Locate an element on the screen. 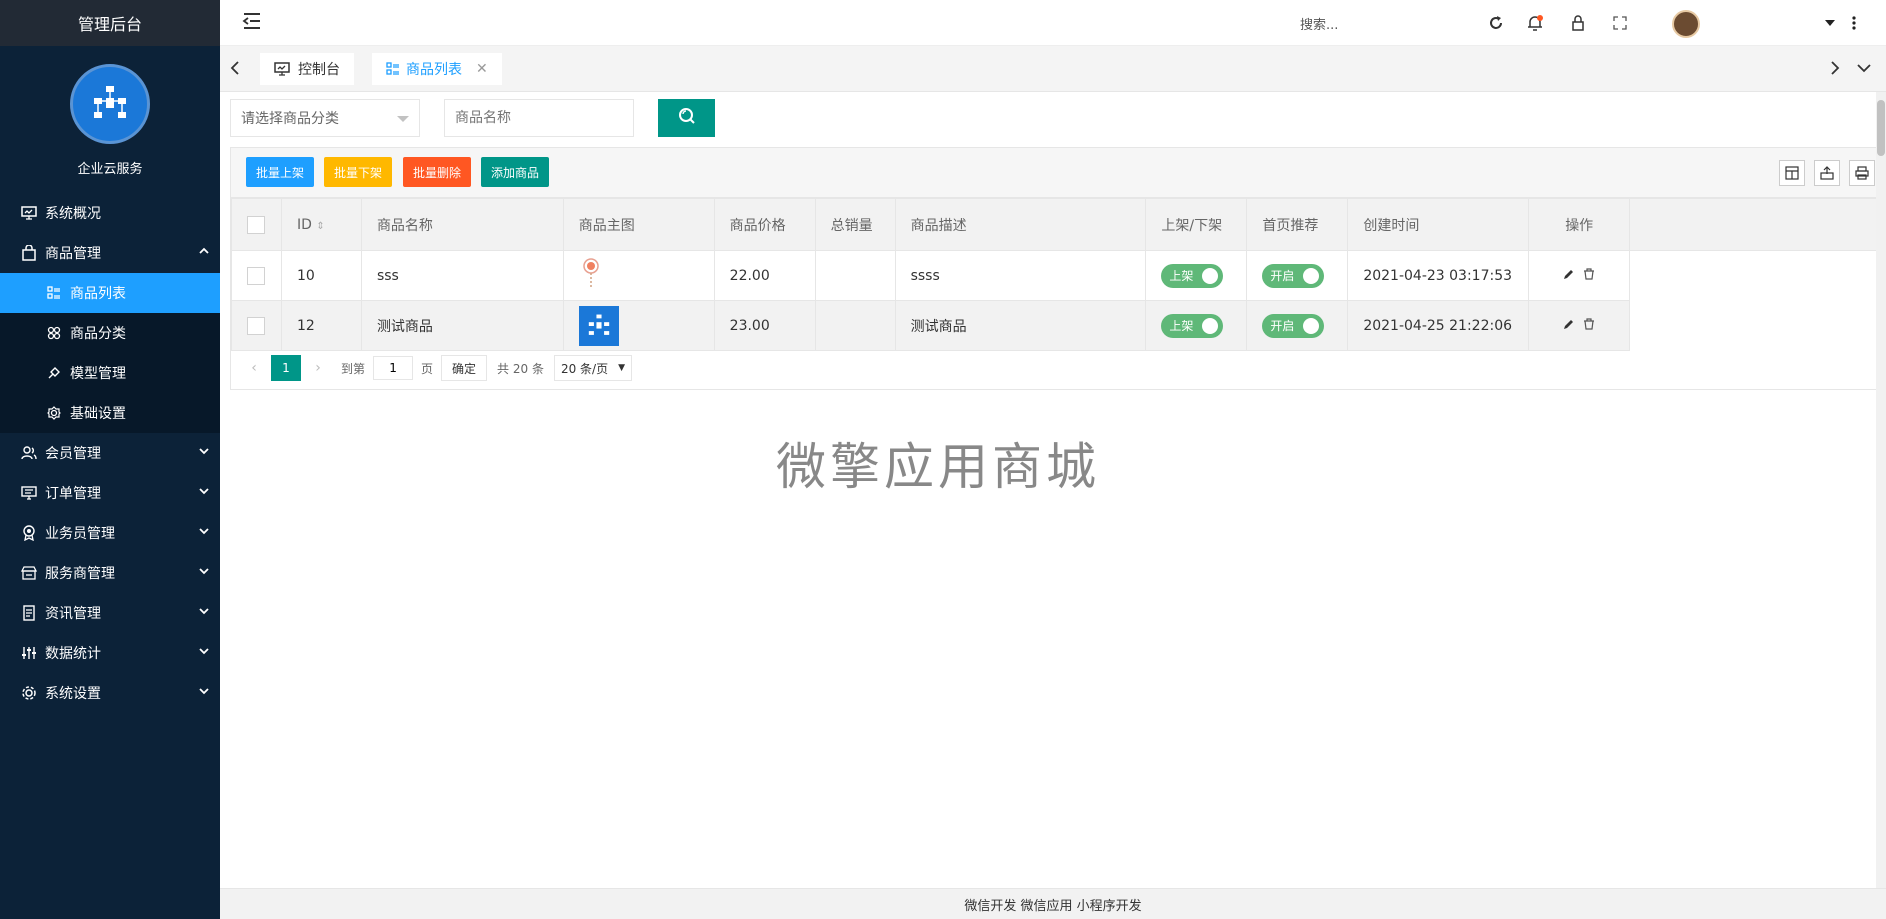 This screenshot has width=1886, height=919. export-icon is located at coordinates (1827, 173).